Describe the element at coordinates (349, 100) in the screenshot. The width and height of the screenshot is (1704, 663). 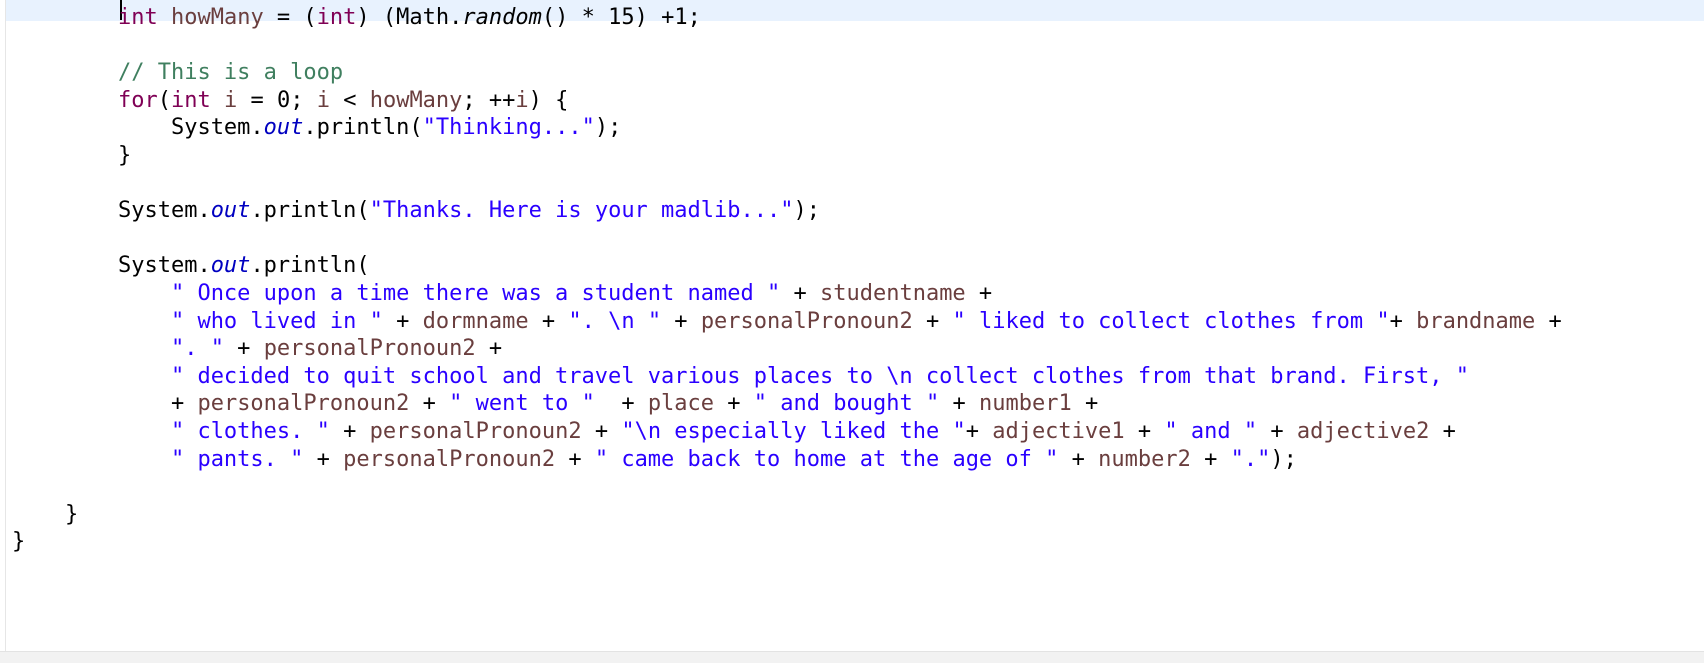
I see `code-token: <` at that location.